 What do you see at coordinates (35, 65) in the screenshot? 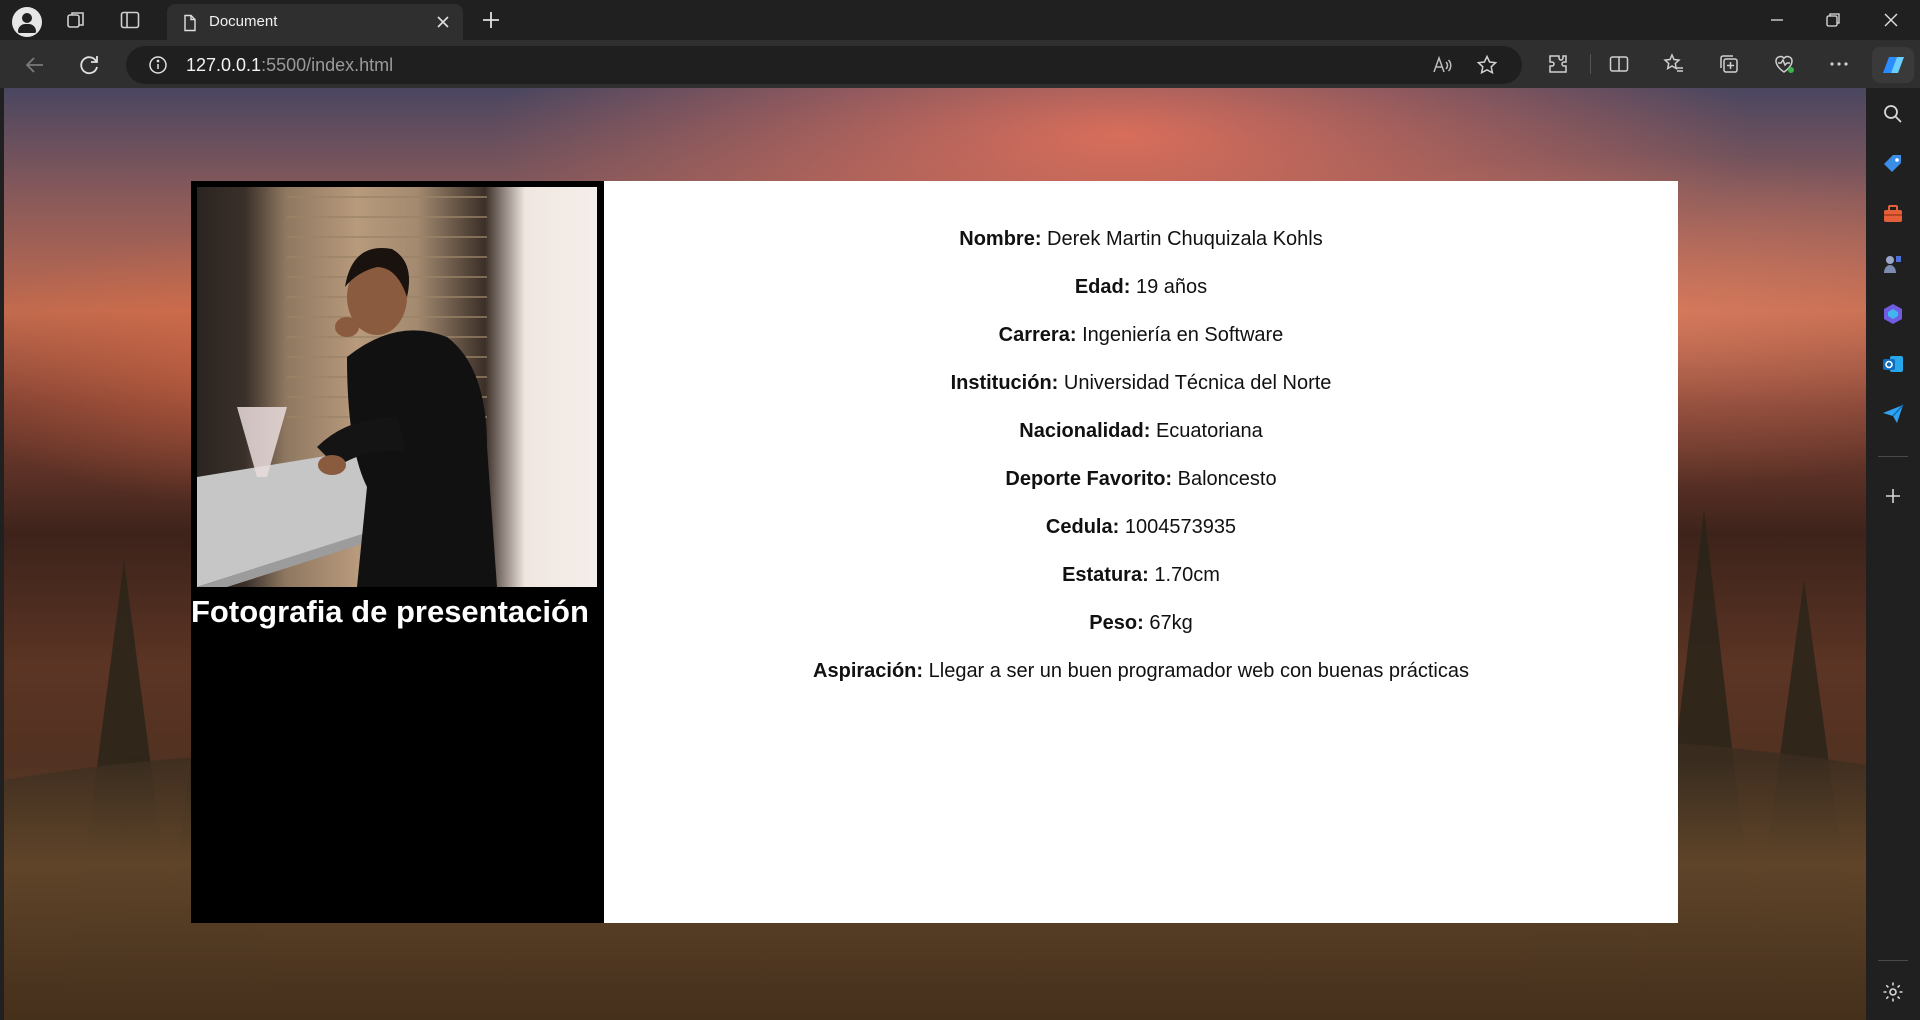
I see `back-icon` at bounding box center [35, 65].